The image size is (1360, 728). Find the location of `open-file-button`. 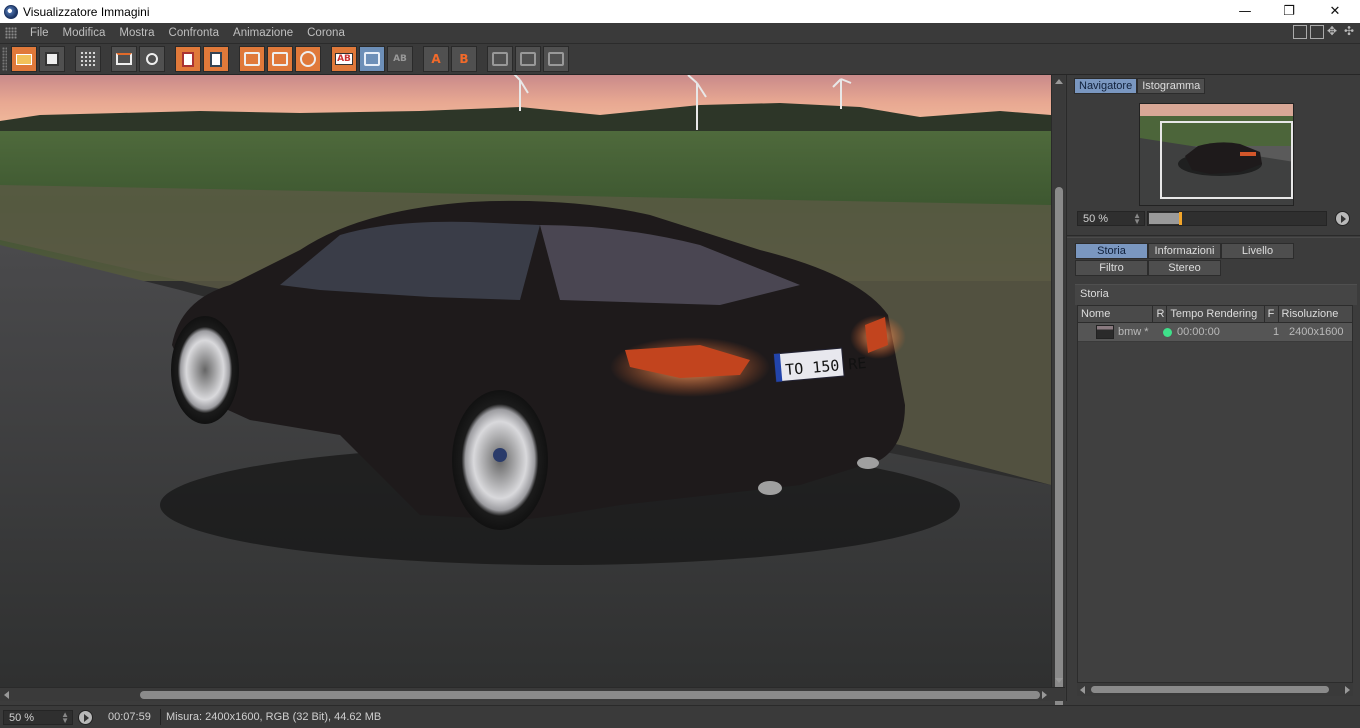

open-file-button is located at coordinates (24, 59).